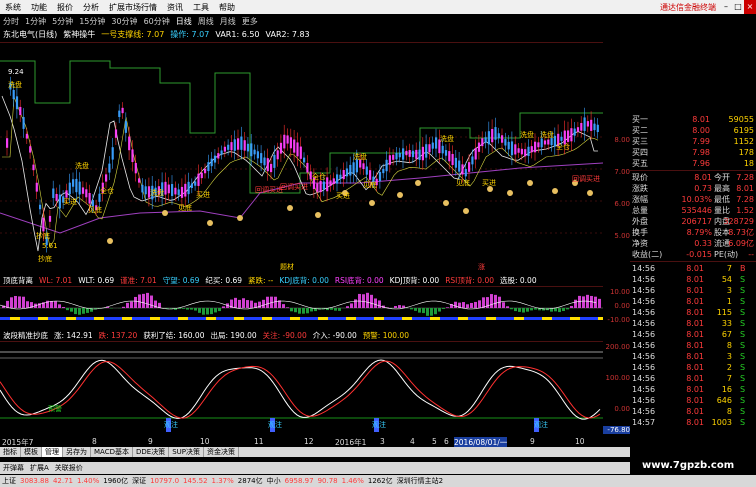  I want to click on menu-help: 帮助, so click(227, 7).